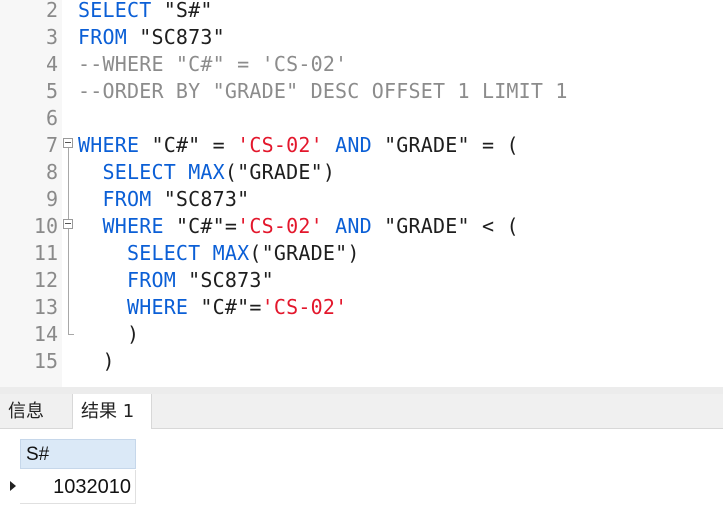  Describe the element at coordinates (361, 199) in the screenshot. I see `code-line: 9 FROM "SC873"` at that location.